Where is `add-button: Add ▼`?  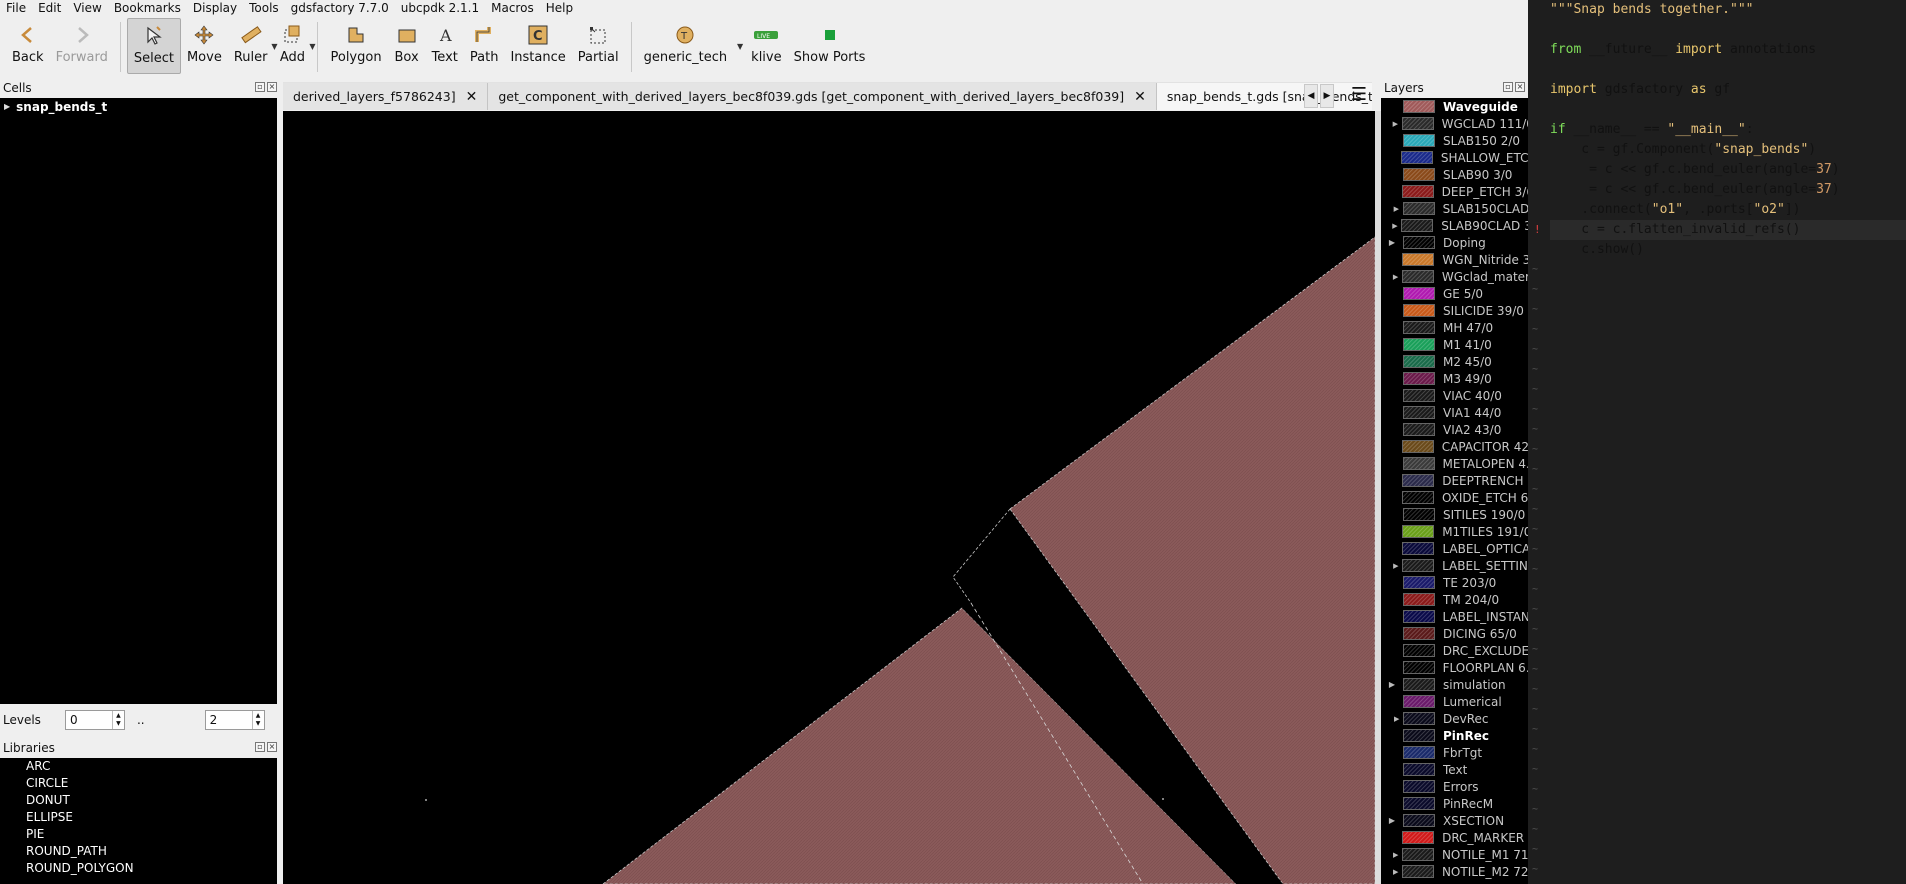
add-button: Add ▼ is located at coordinates (294, 46).